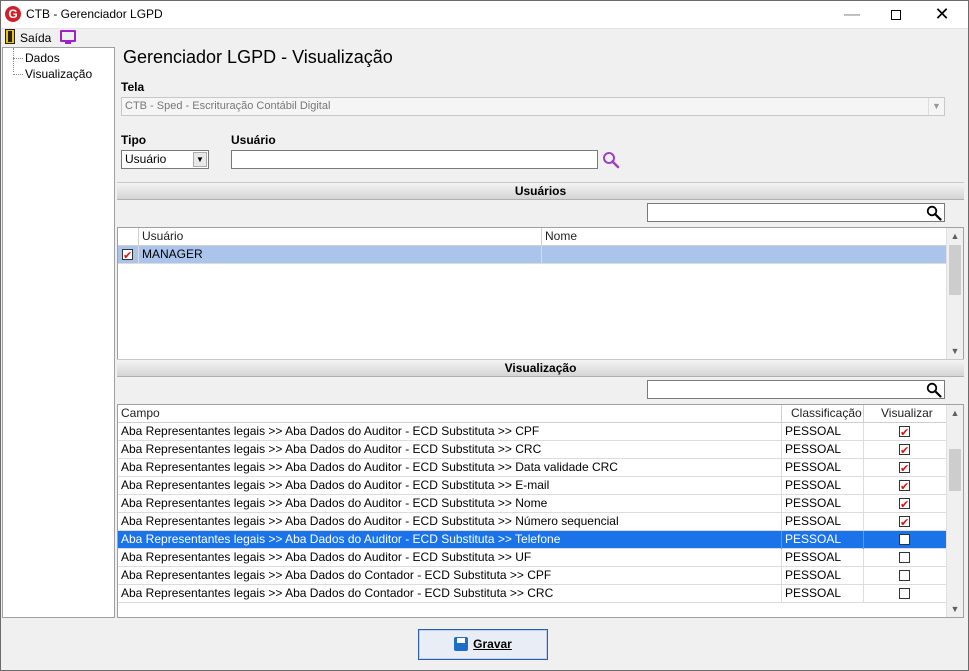 The height and width of the screenshot is (671, 969). What do you see at coordinates (128, 237) in the screenshot?
I see `usuarios-check-column-header` at bounding box center [128, 237].